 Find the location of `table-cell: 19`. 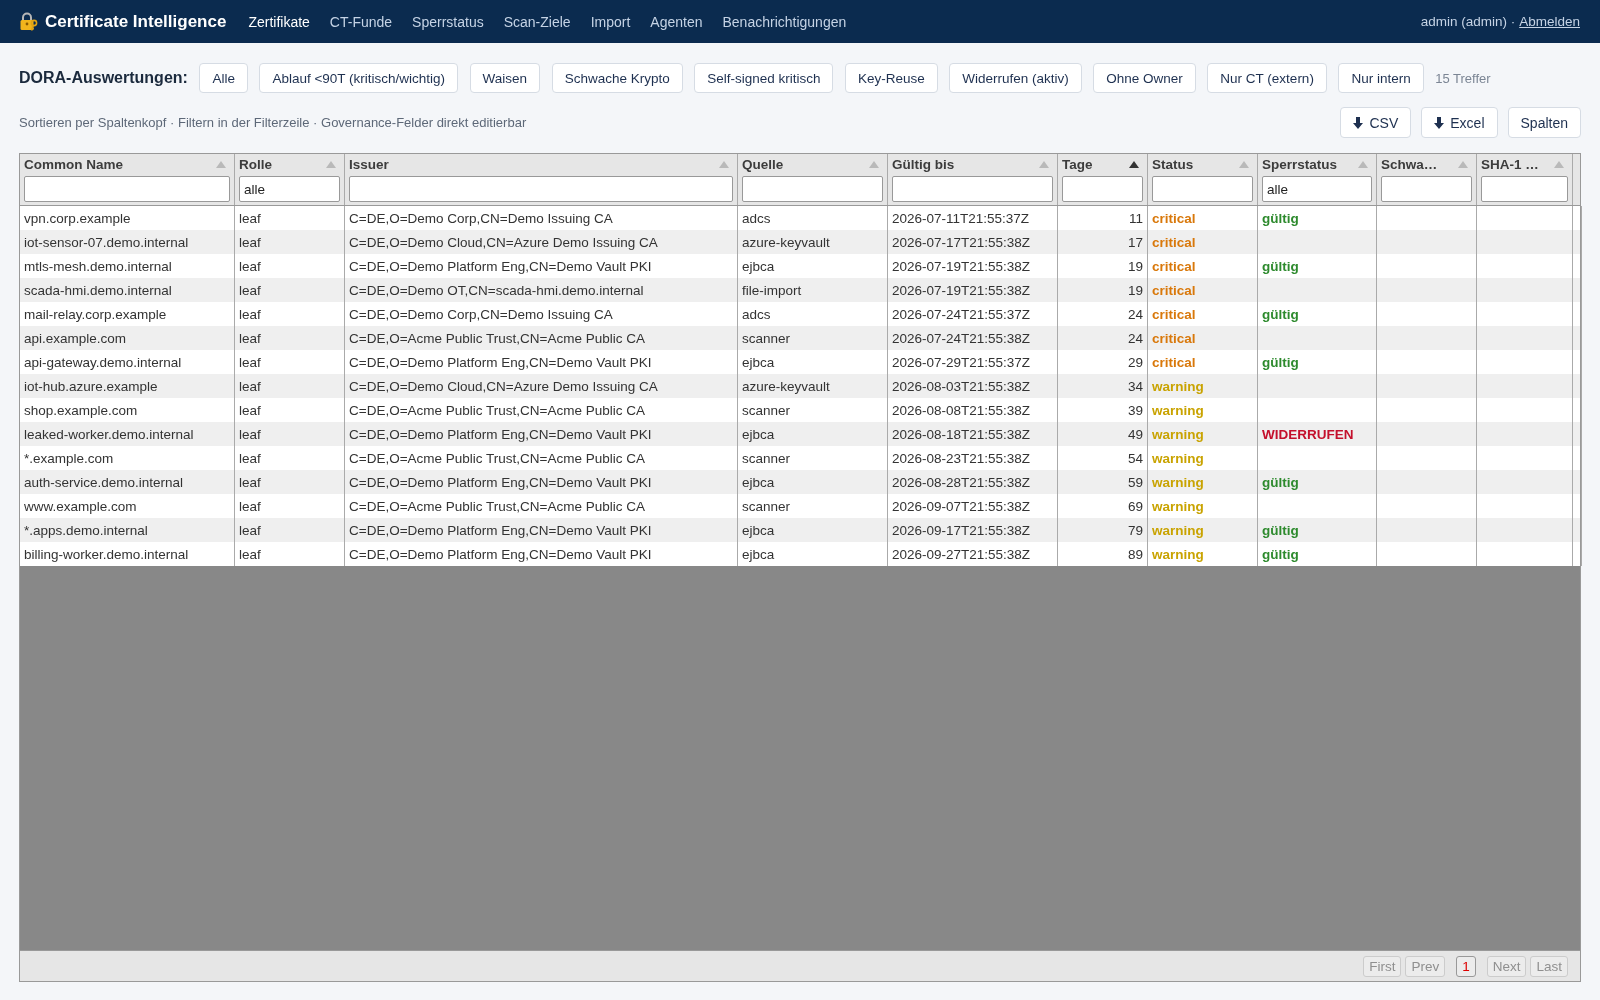

table-cell: 19 is located at coordinates (1135, 290).